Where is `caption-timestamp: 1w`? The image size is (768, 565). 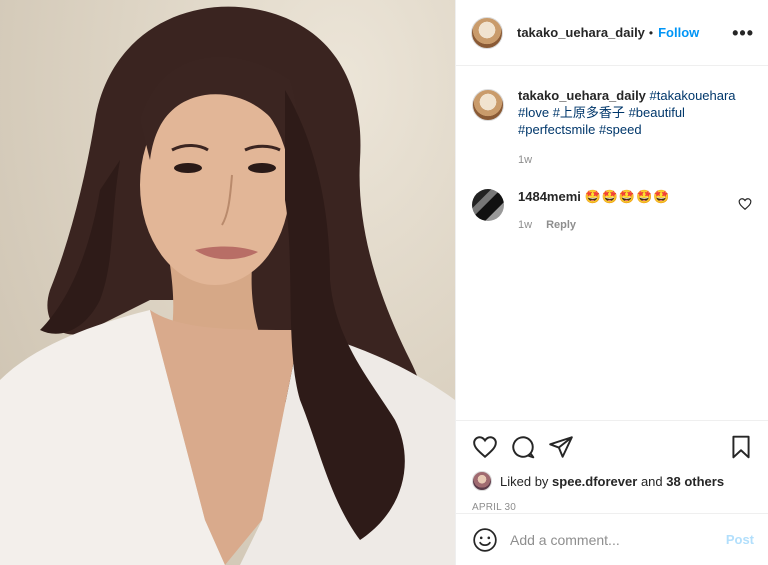 caption-timestamp: 1w is located at coordinates (633, 160).